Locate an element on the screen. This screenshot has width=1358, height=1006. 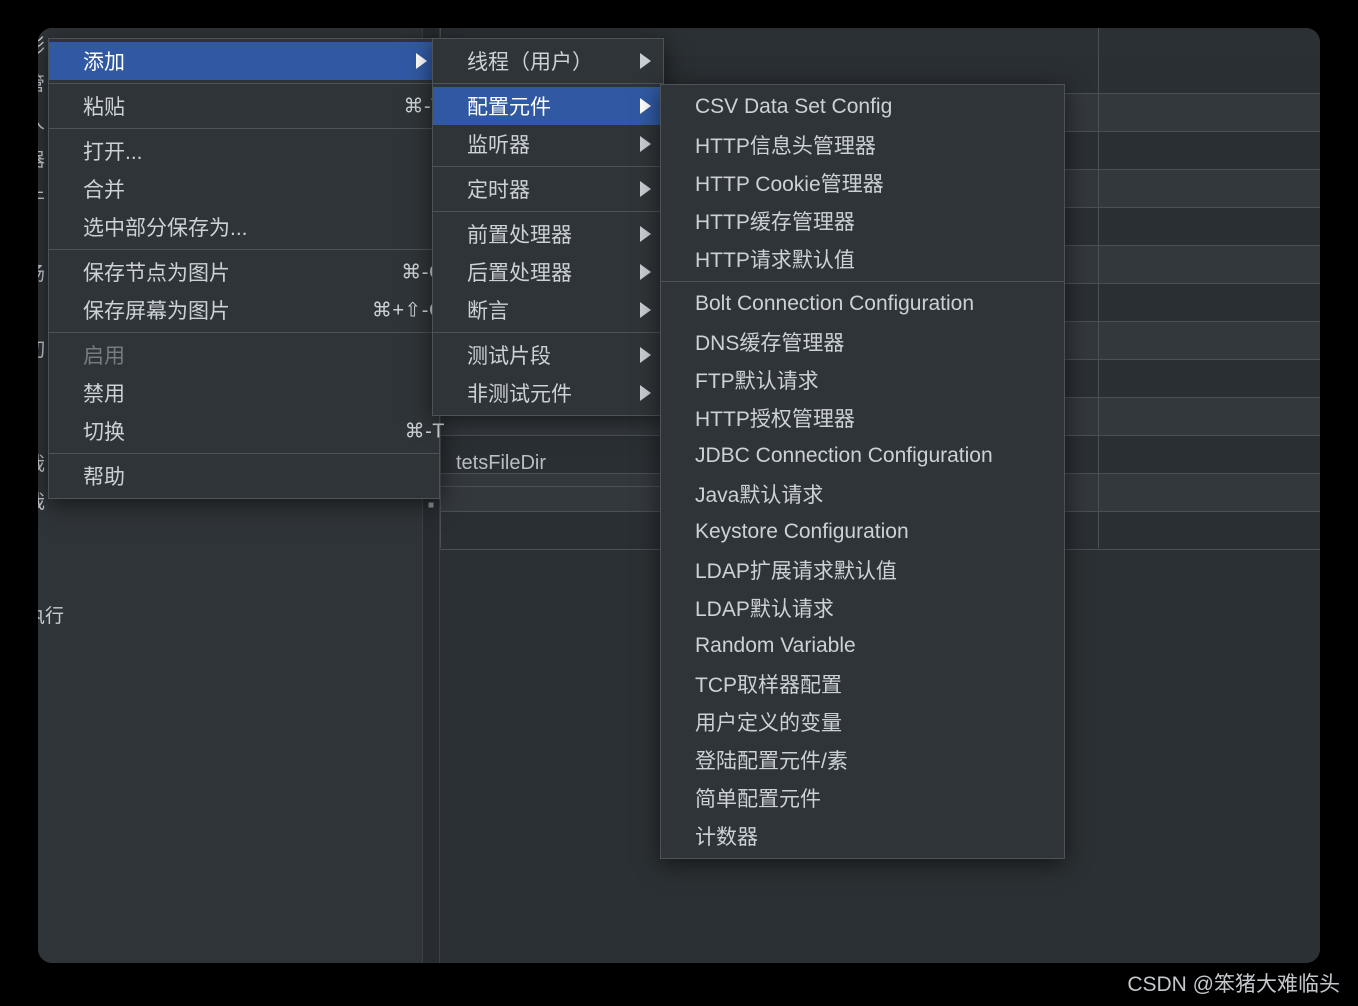
context-menu-item: 保存屏幕为图片 ⌘+⇧-G is located at coordinates (246, 310).